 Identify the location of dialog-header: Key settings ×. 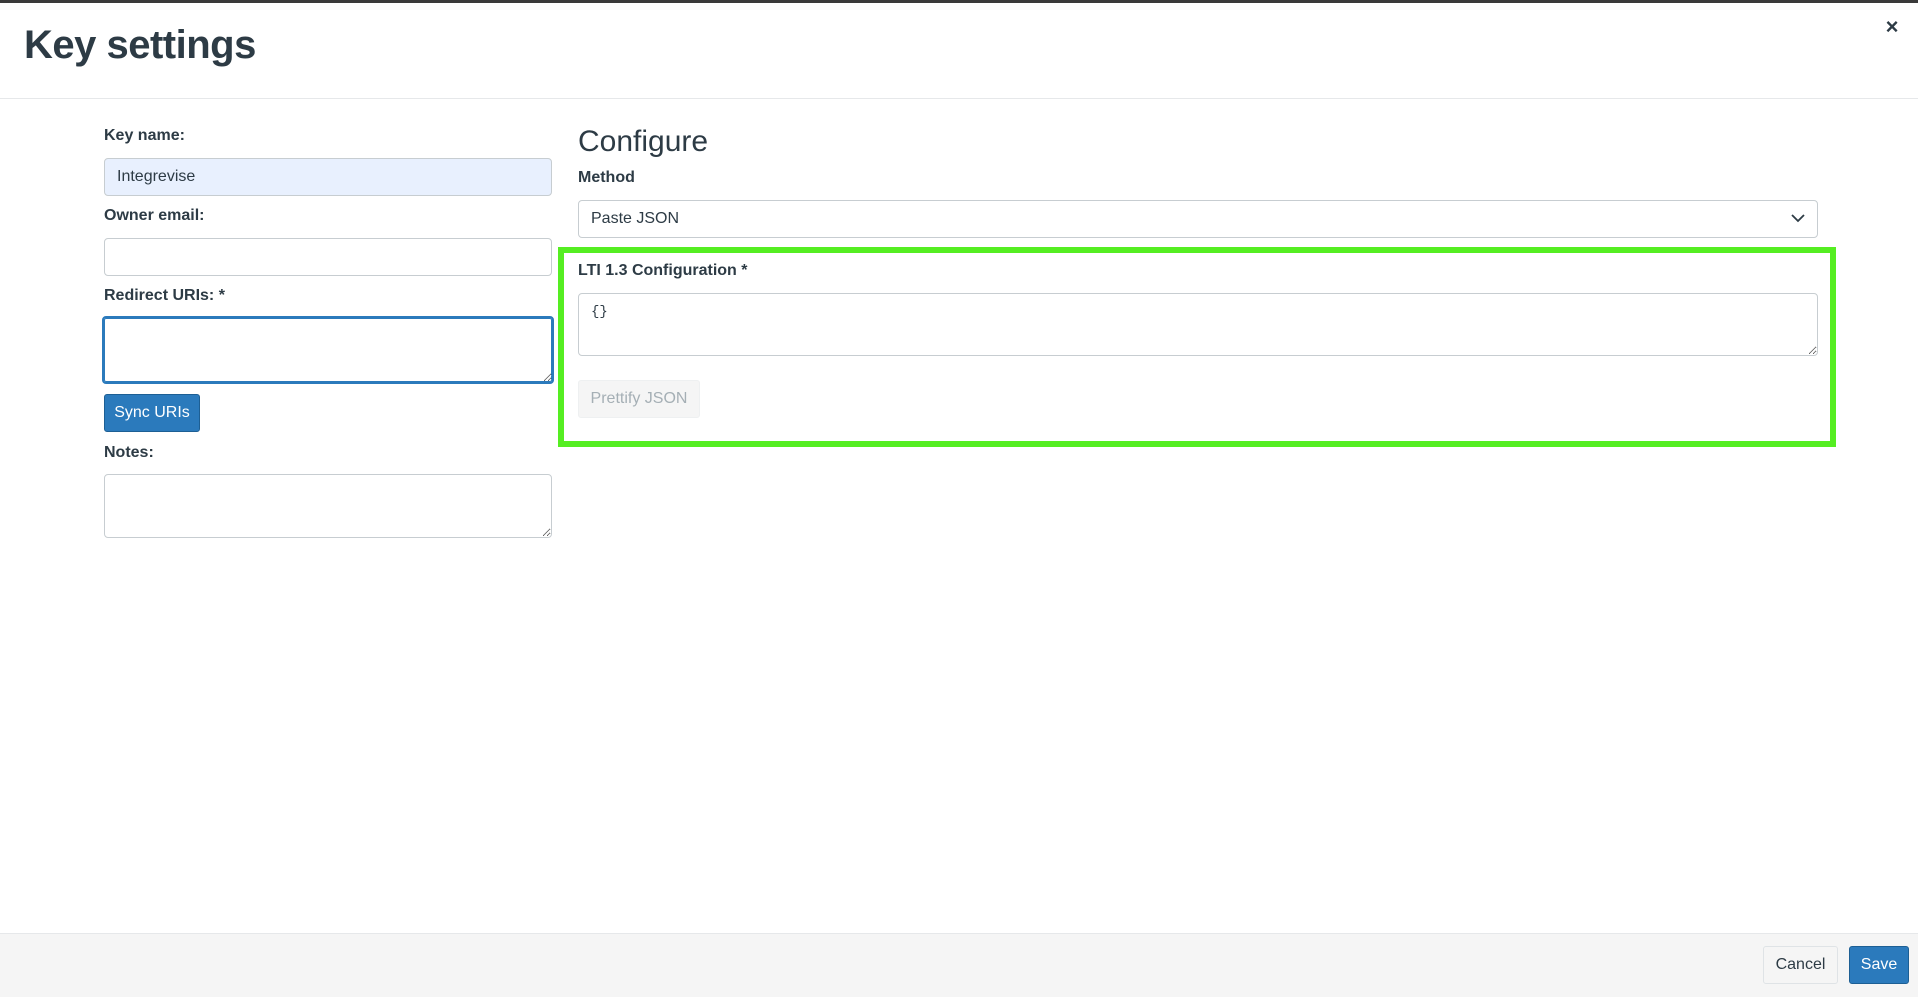
(959, 51).